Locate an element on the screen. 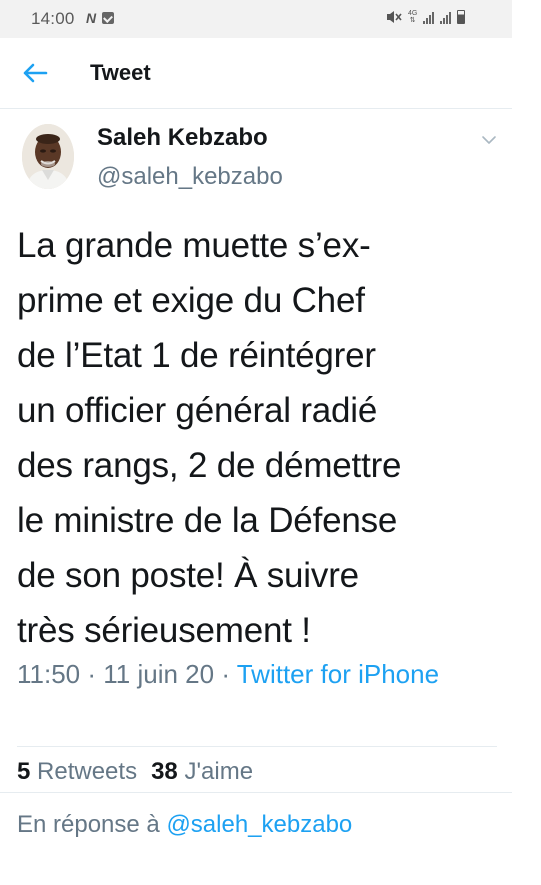  tweet-stats: 5 Retweets 38 J'aime is located at coordinates (135, 772).